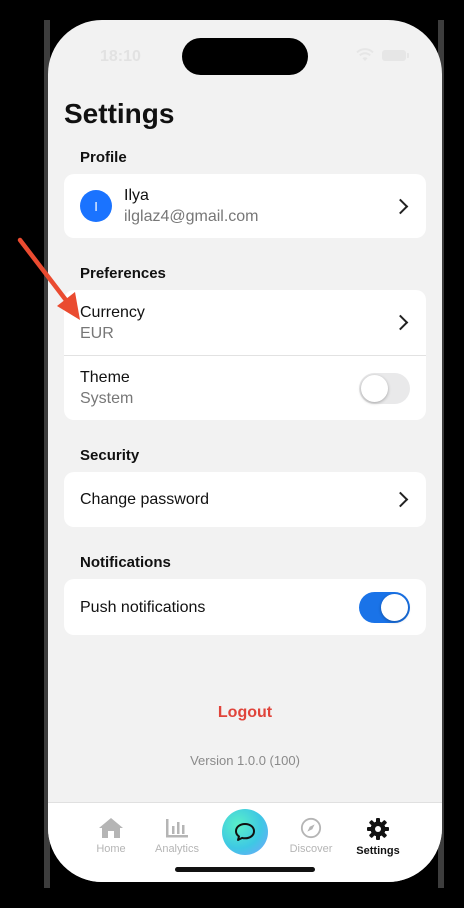 This screenshot has width=464, height=908. Describe the element at coordinates (48, 278) in the screenshot. I see `annotation-arrow` at that location.